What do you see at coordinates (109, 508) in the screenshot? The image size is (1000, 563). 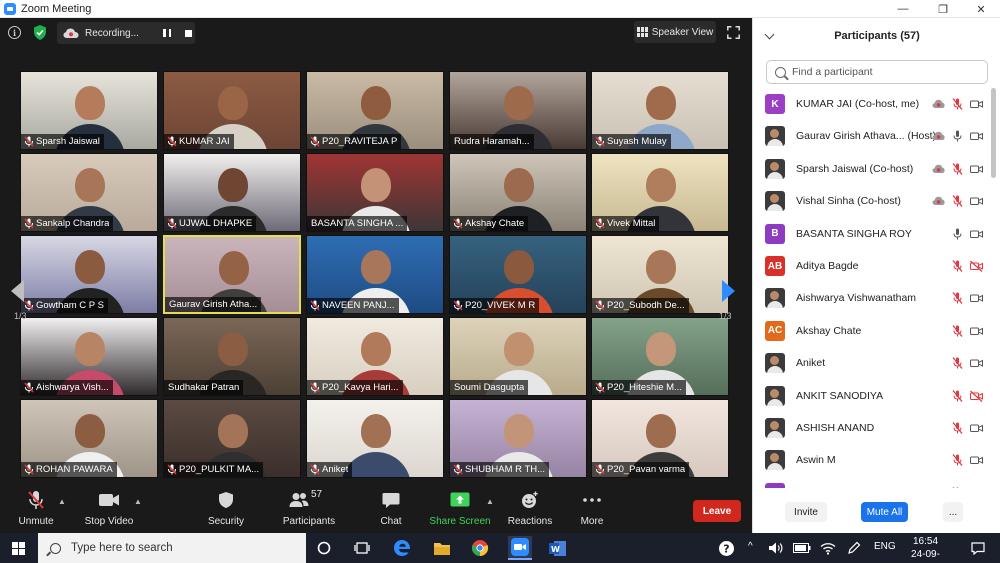 I see `stop-video-button: Stop Video` at bounding box center [109, 508].